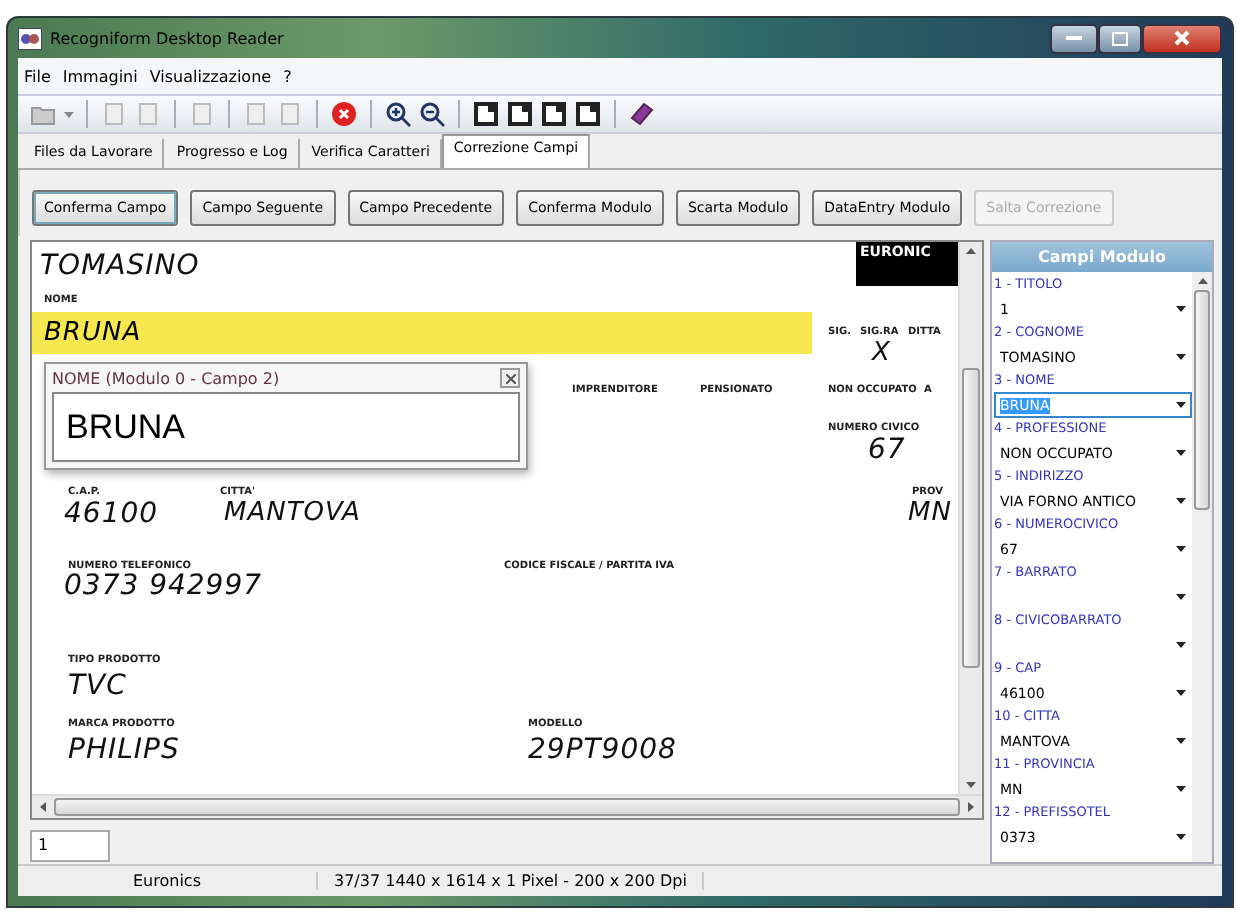  I want to click on minimize-button, so click(1074, 38).